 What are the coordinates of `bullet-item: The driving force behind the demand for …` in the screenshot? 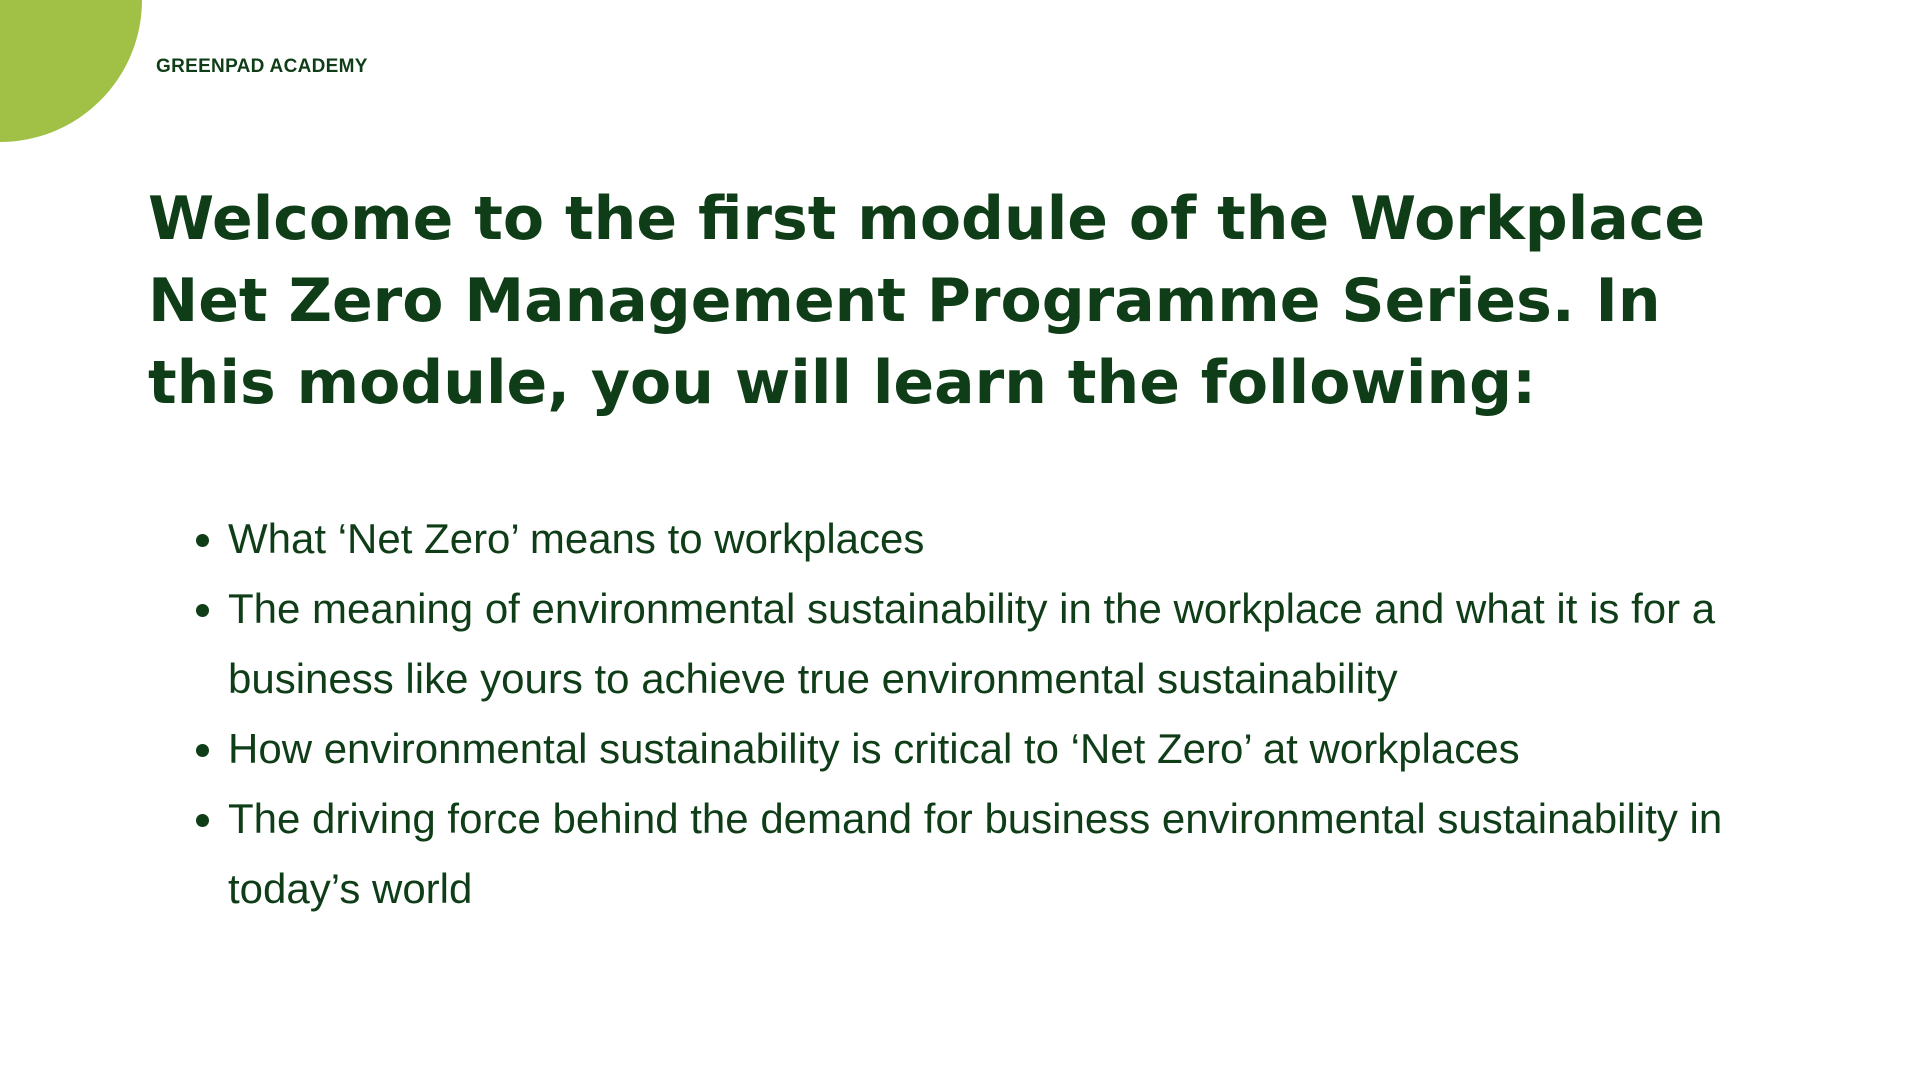 It's located at (1028, 854).